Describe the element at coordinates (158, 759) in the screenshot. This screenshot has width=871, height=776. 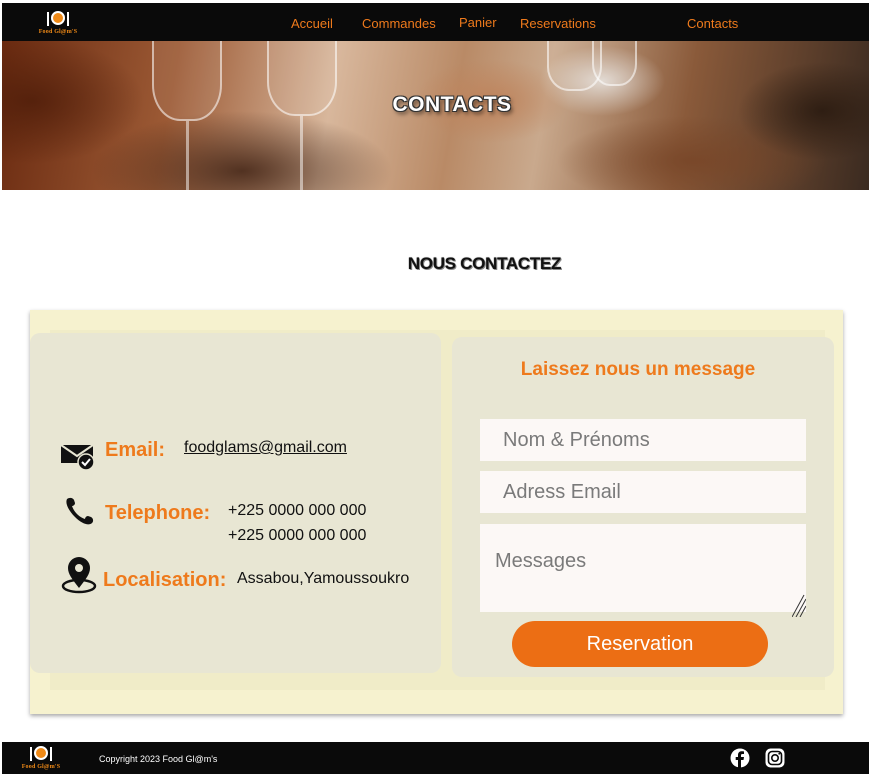
I see `copyright-text: Copyright 2023 Food Gl@m's` at that location.